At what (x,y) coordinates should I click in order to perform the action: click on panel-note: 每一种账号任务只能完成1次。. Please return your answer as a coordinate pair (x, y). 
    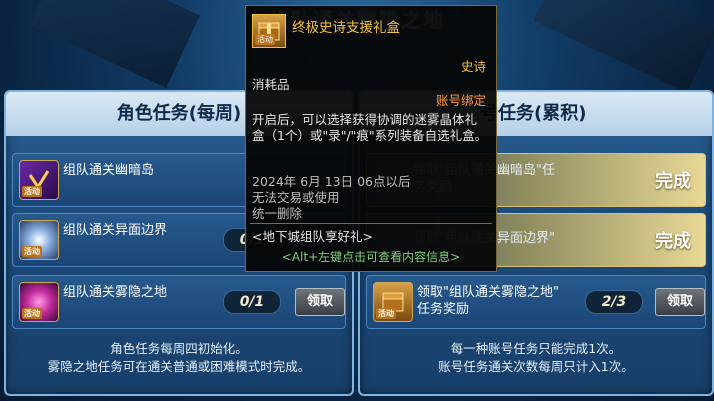
    Looking at the image, I should click on (536, 348).